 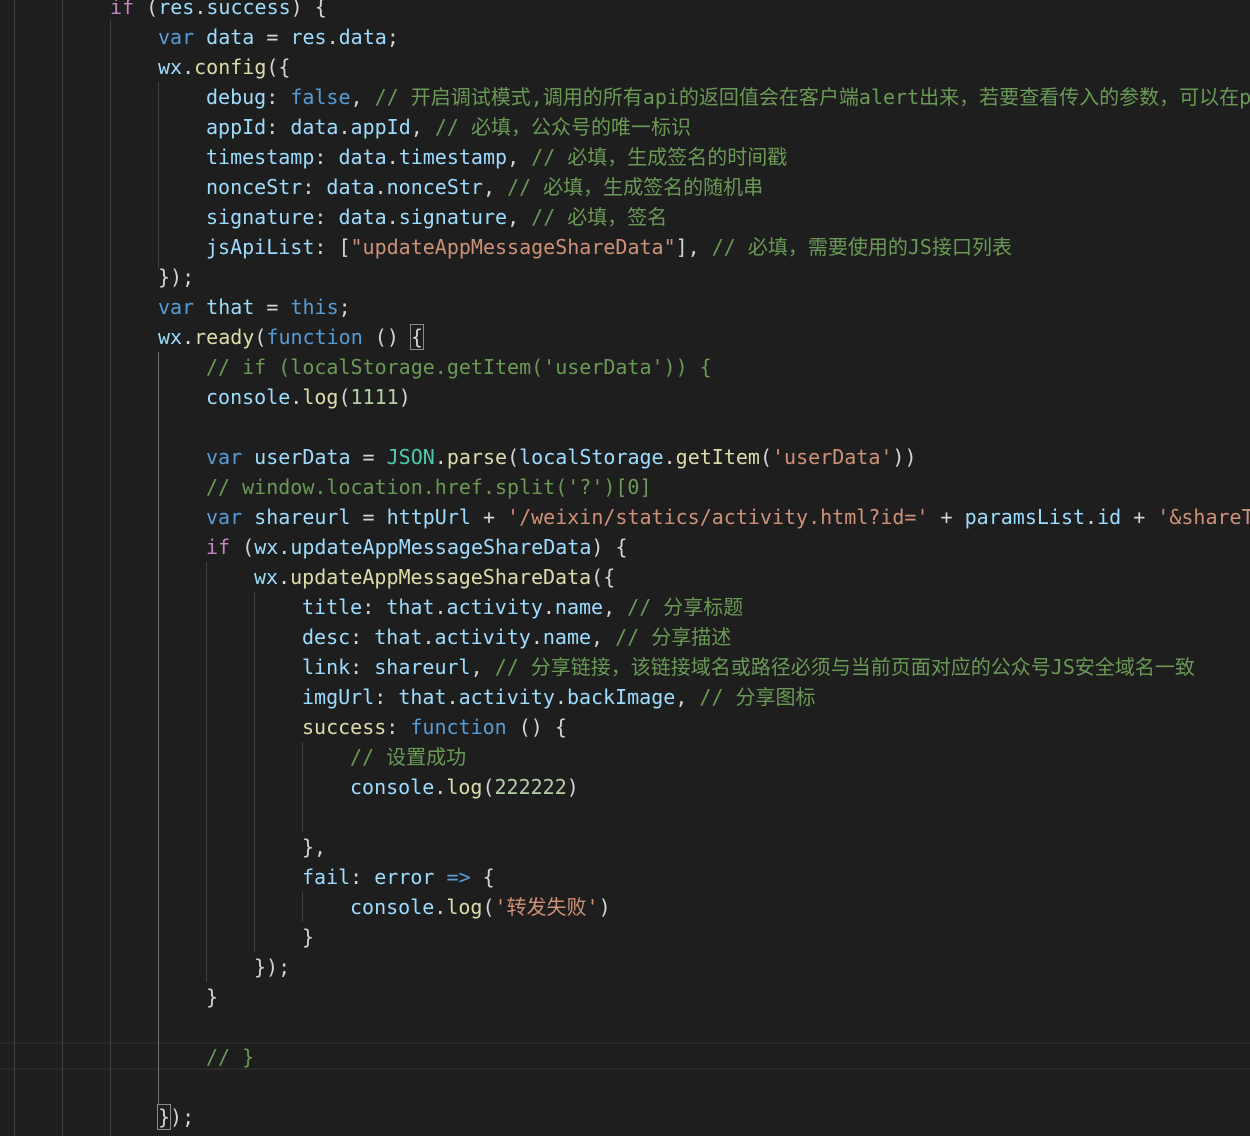 I want to click on code-token: // window.location.href.split('?')[0], so click(x=429, y=487).